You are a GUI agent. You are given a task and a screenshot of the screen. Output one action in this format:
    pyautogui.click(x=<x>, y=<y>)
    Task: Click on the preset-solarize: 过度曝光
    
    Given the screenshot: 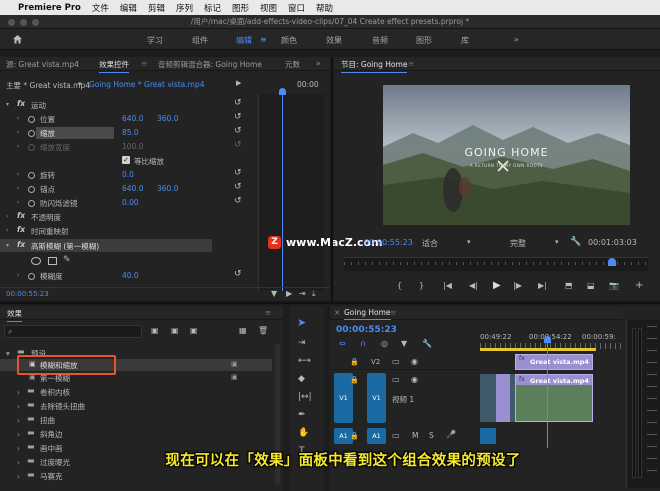 What is the action you would take?
    pyautogui.click(x=55, y=462)
    